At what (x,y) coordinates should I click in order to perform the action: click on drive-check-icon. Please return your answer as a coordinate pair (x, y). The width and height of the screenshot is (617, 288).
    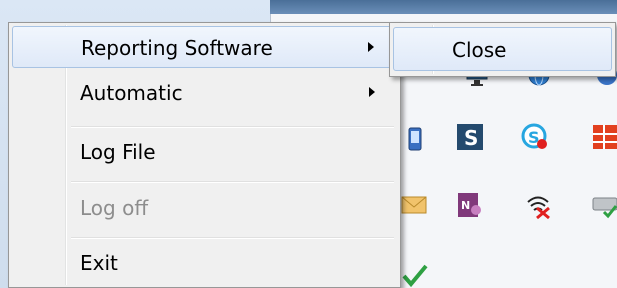
    Looking at the image, I should click on (603, 205).